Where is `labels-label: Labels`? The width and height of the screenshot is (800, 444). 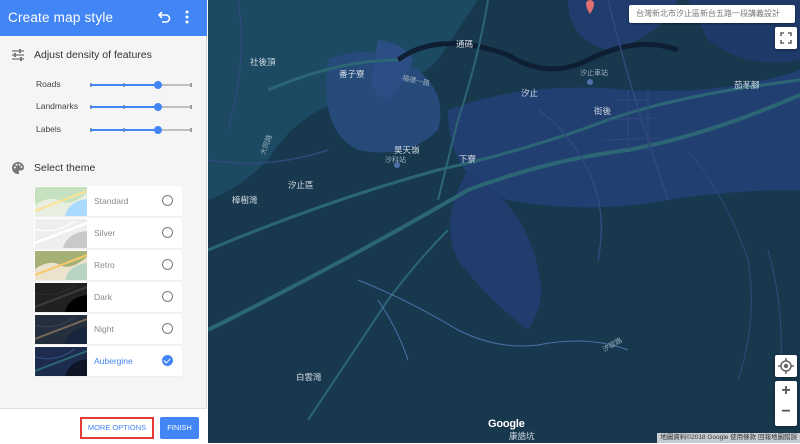 labels-label: Labels is located at coordinates (49, 129).